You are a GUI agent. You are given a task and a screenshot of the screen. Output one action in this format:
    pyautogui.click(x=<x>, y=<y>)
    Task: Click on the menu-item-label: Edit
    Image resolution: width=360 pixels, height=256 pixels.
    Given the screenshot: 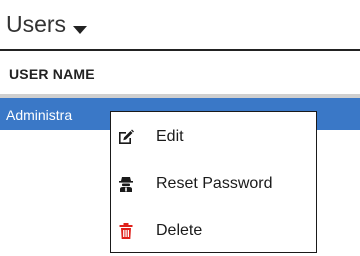 What is the action you would take?
    pyautogui.click(x=170, y=136)
    